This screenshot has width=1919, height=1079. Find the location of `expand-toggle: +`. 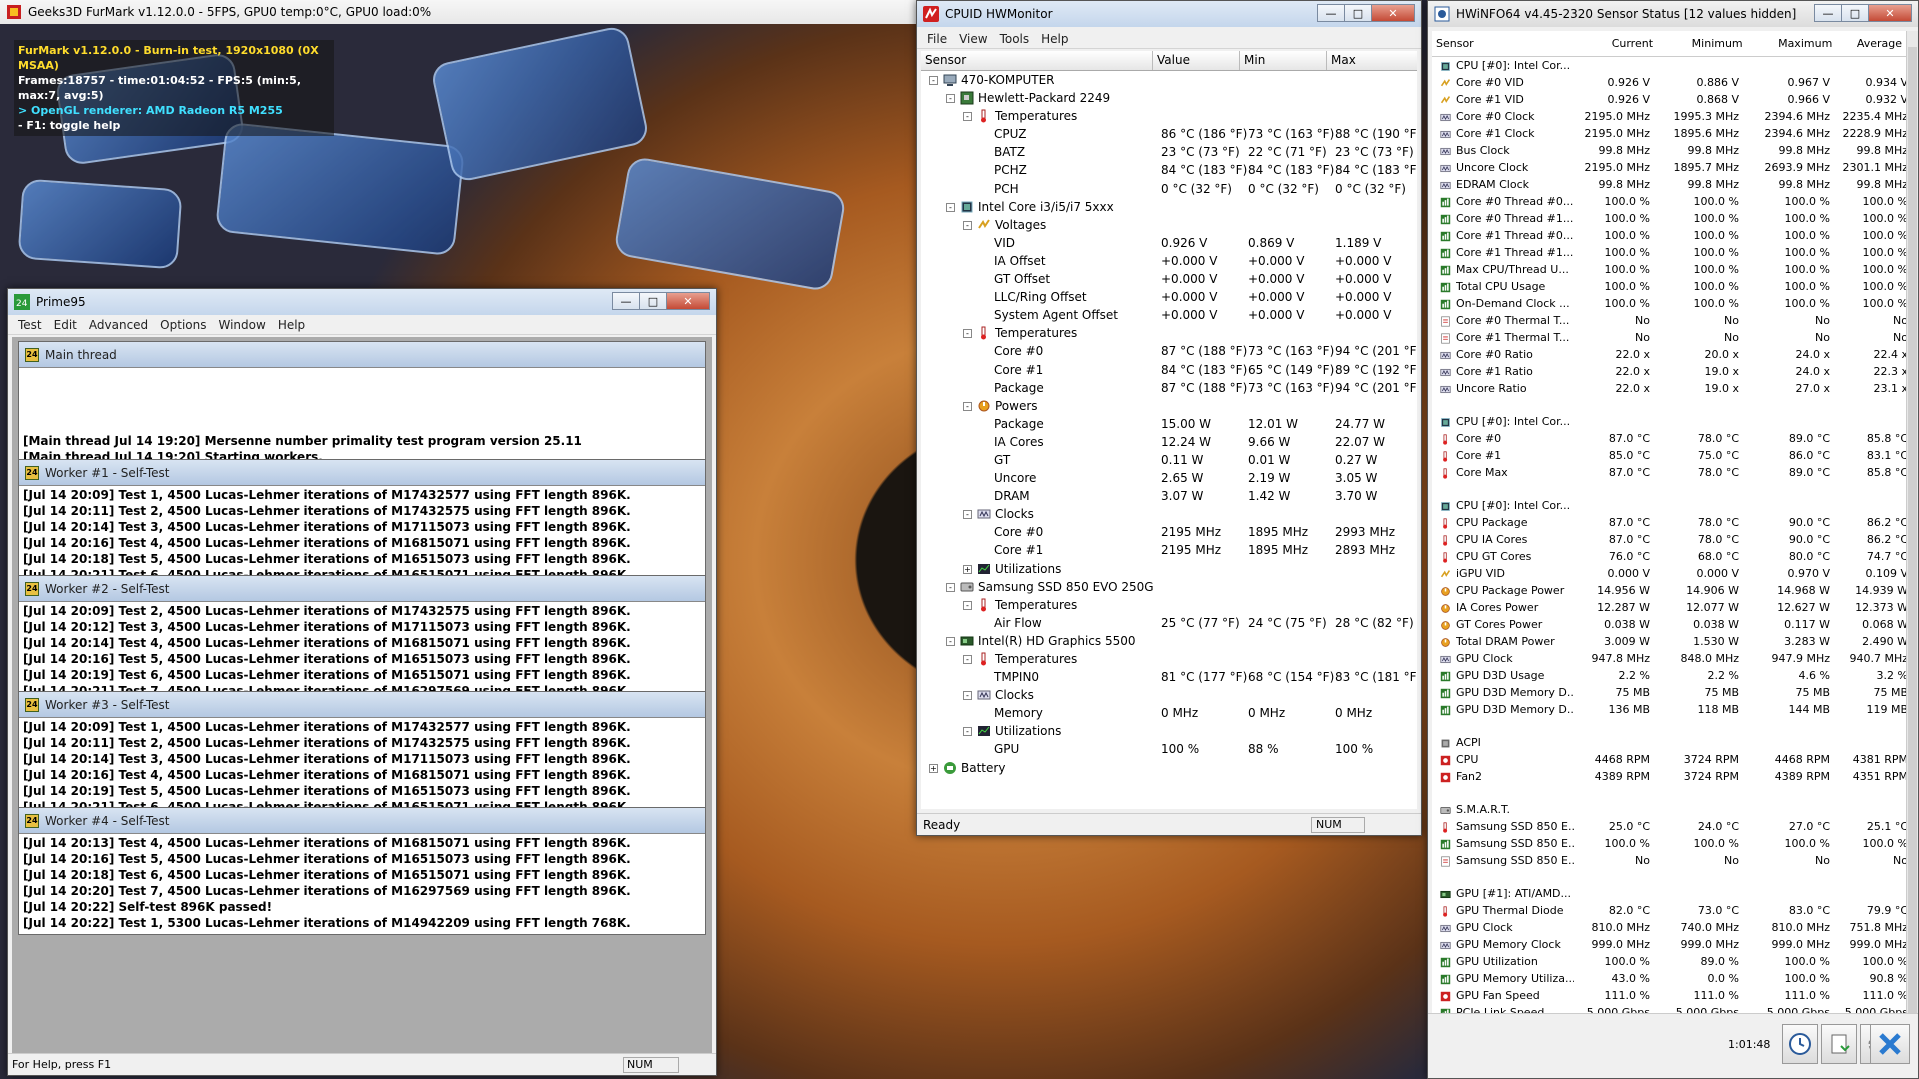

expand-toggle: + is located at coordinates (933, 768).